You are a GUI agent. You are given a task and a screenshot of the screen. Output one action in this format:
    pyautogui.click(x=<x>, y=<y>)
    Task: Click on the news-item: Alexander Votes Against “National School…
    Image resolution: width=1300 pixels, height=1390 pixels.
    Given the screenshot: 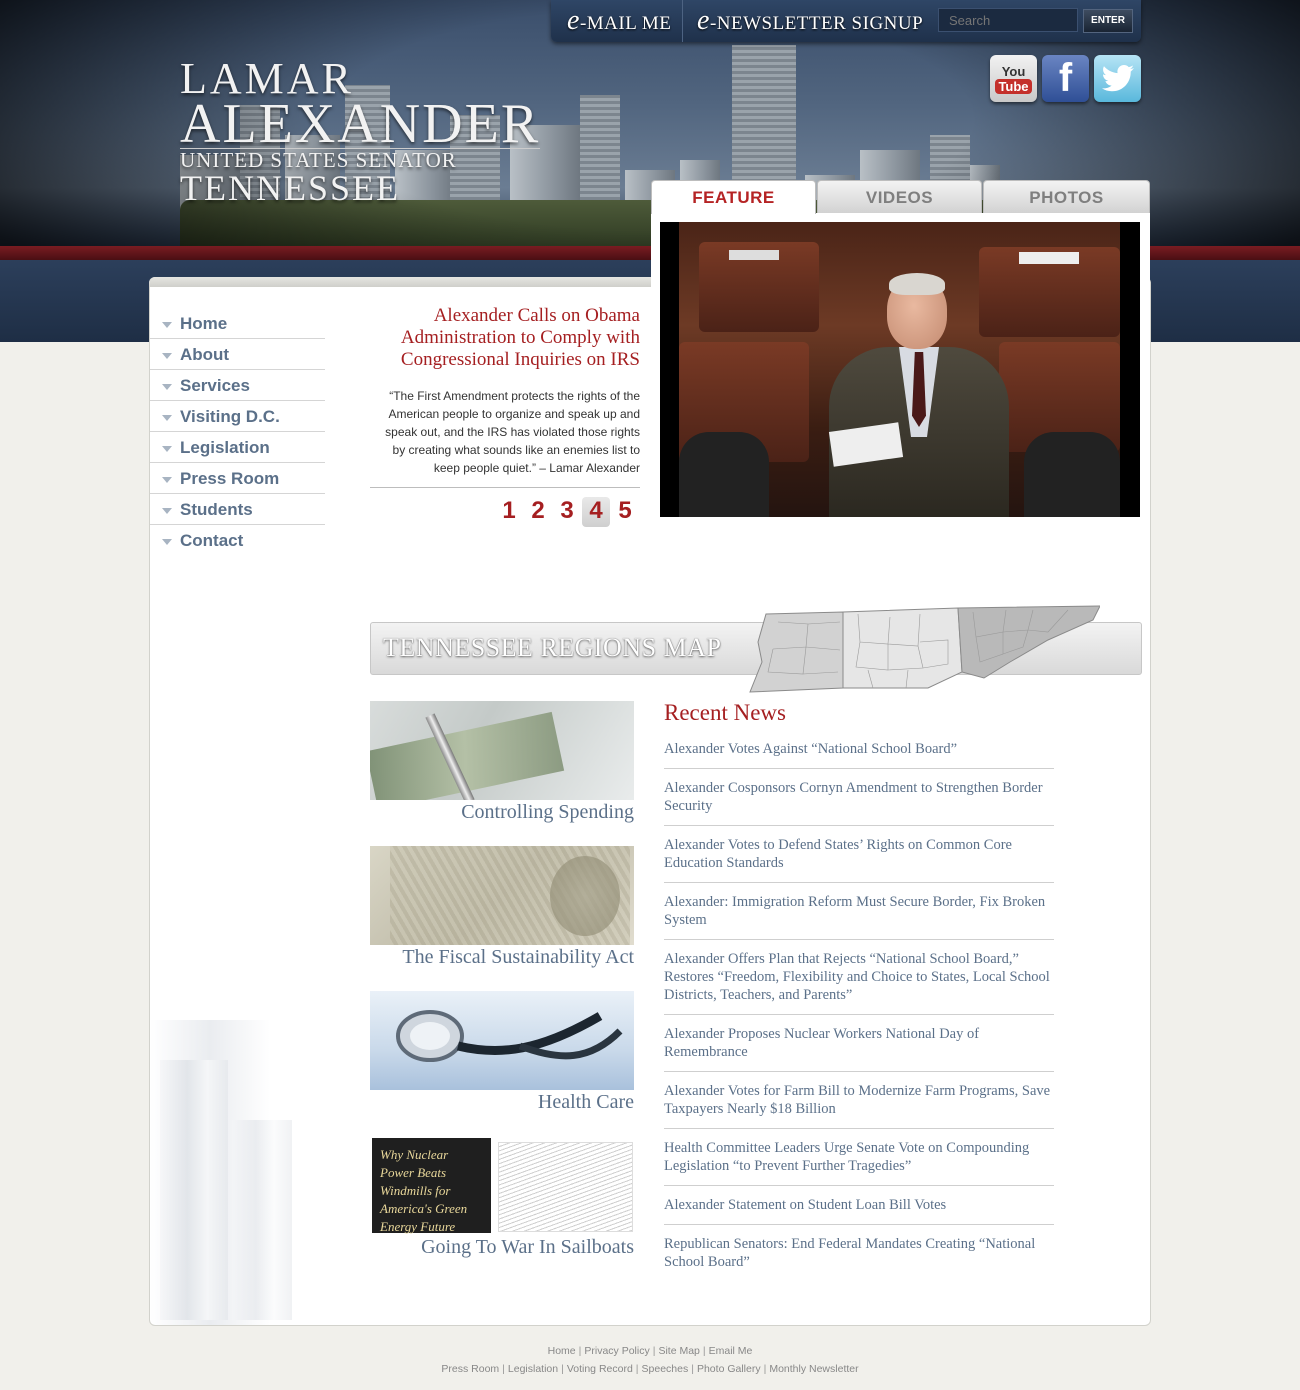 What is the action you would take?
    pyautogui.click(x=859, y=754)
    